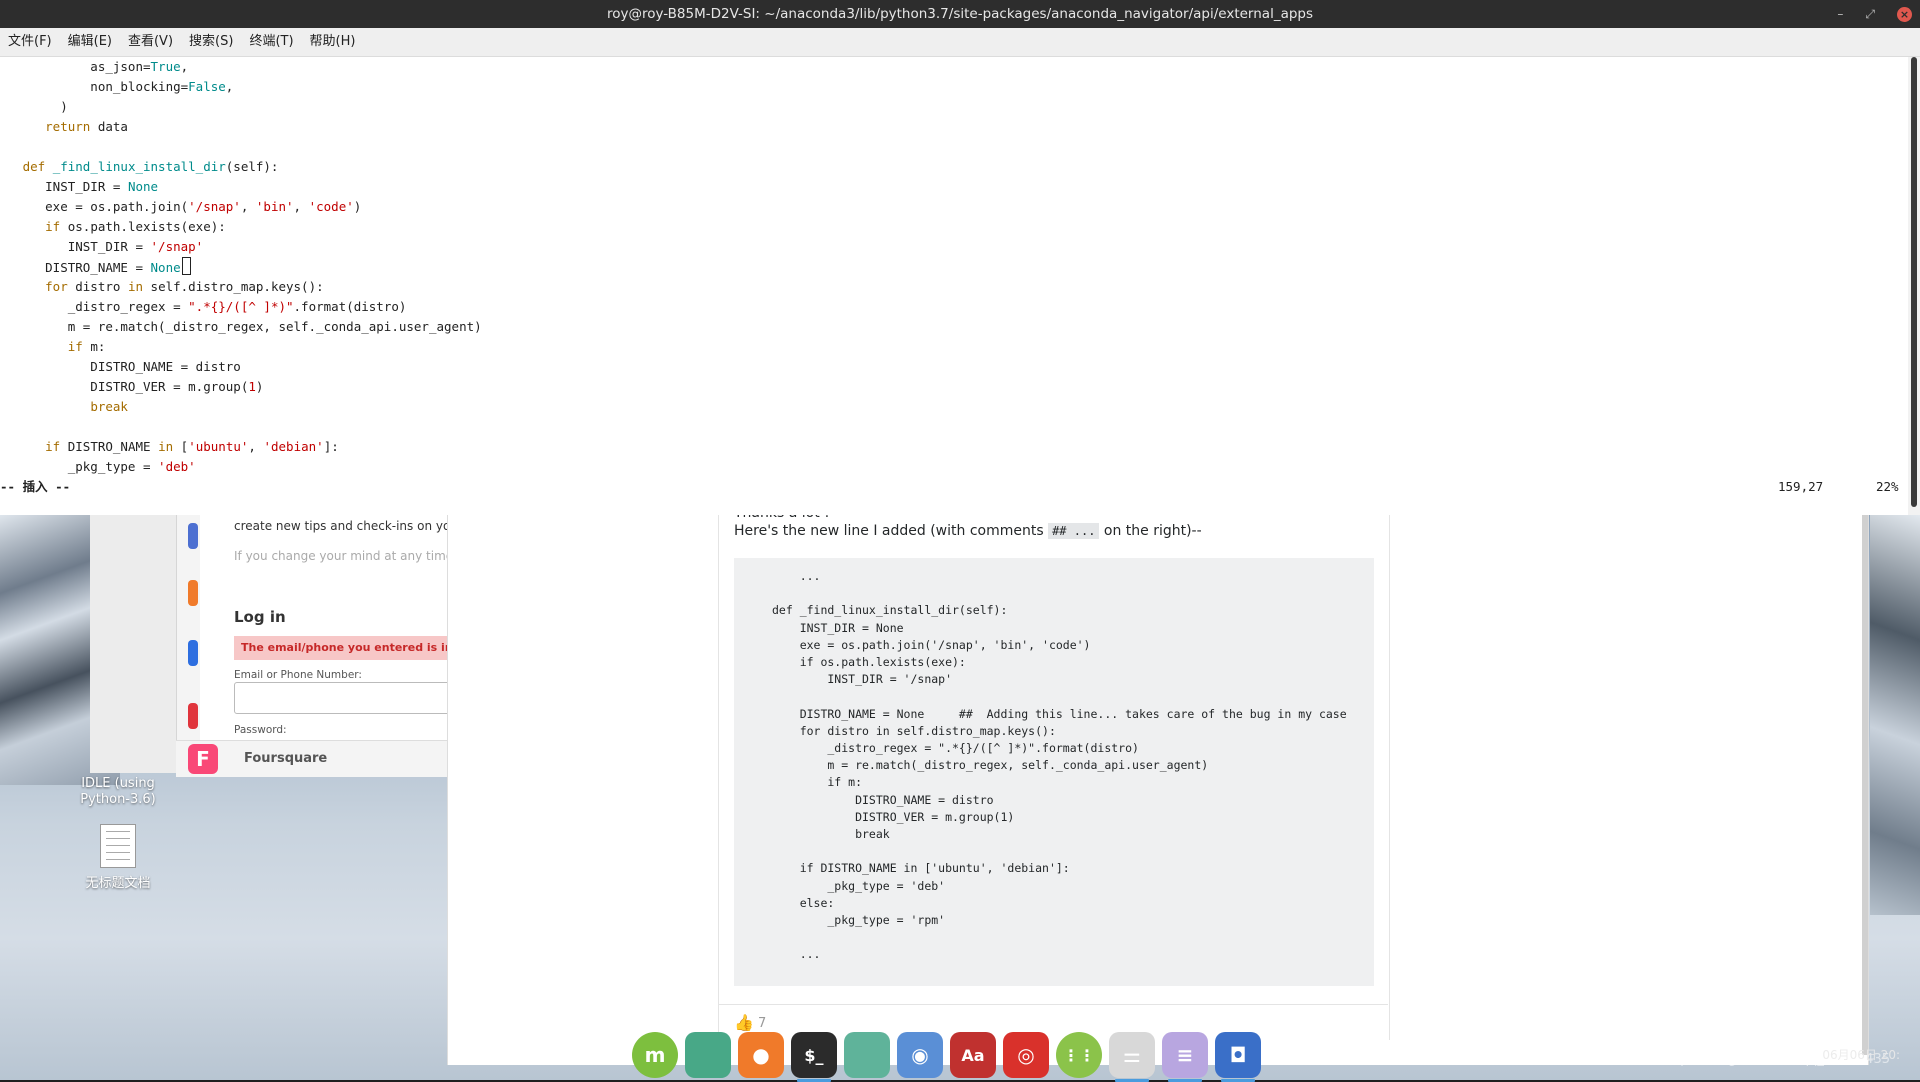  What do you see at coordinates (241, 467) in the screenshot?
I see `code-line: _pkg_type = 'deb'` at bounding box center [241, 467].